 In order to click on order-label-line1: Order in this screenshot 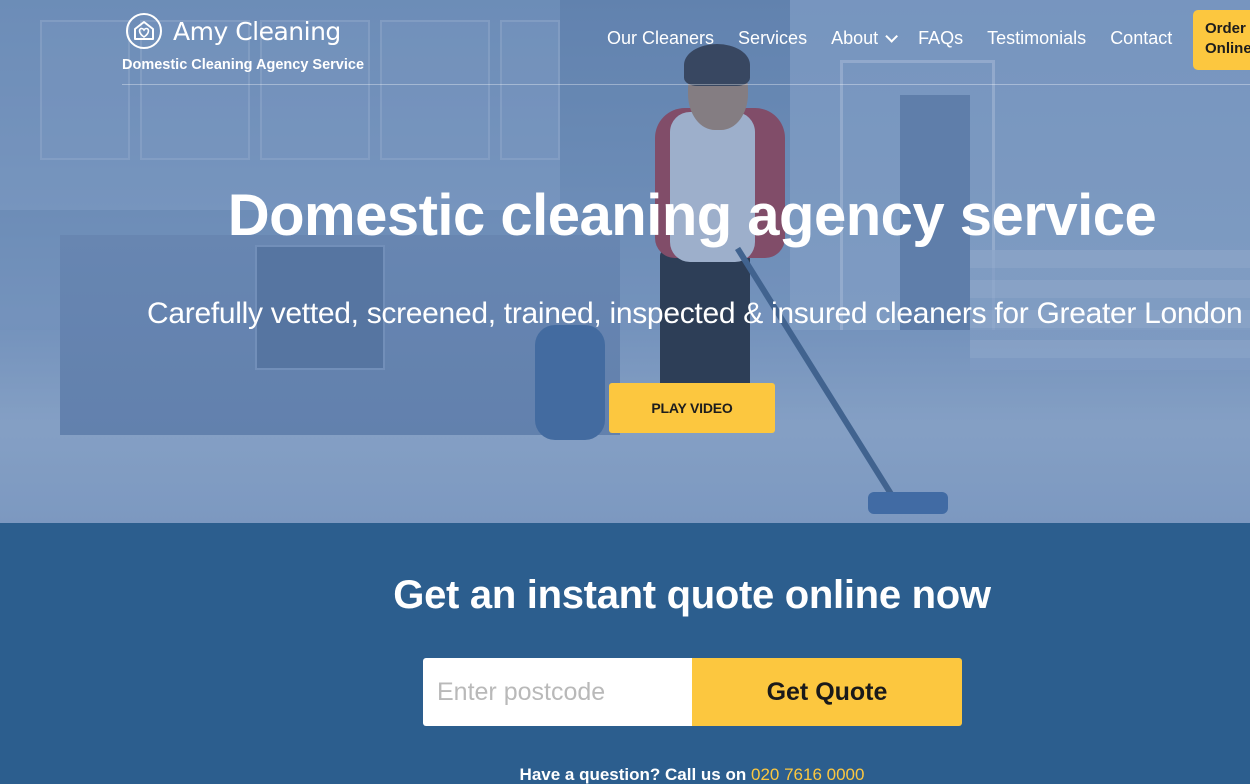, I will do `click(1225, 28)`.